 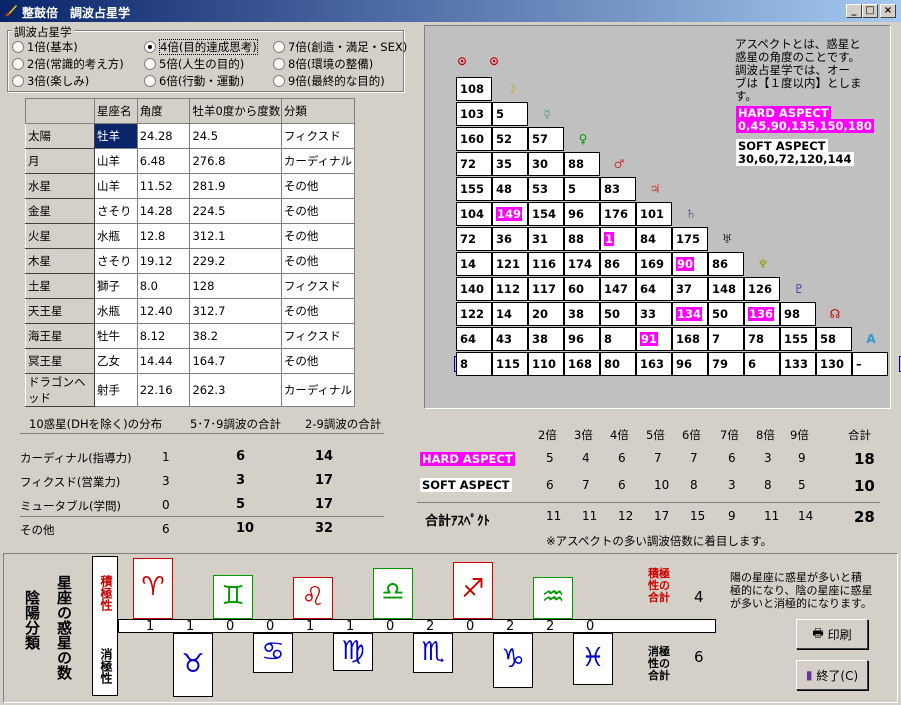 What do you see at coordinates (201, 47) in the screenshot?
I see `harmonic-radio: 4倍(目的達成思考)` at bounding box center [201, 47].